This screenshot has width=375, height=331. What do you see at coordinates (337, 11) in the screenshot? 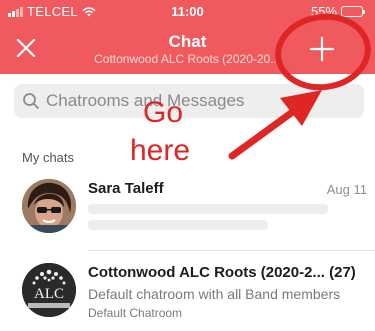
I see `status-right: 55%` at bounding box center [337, 11].